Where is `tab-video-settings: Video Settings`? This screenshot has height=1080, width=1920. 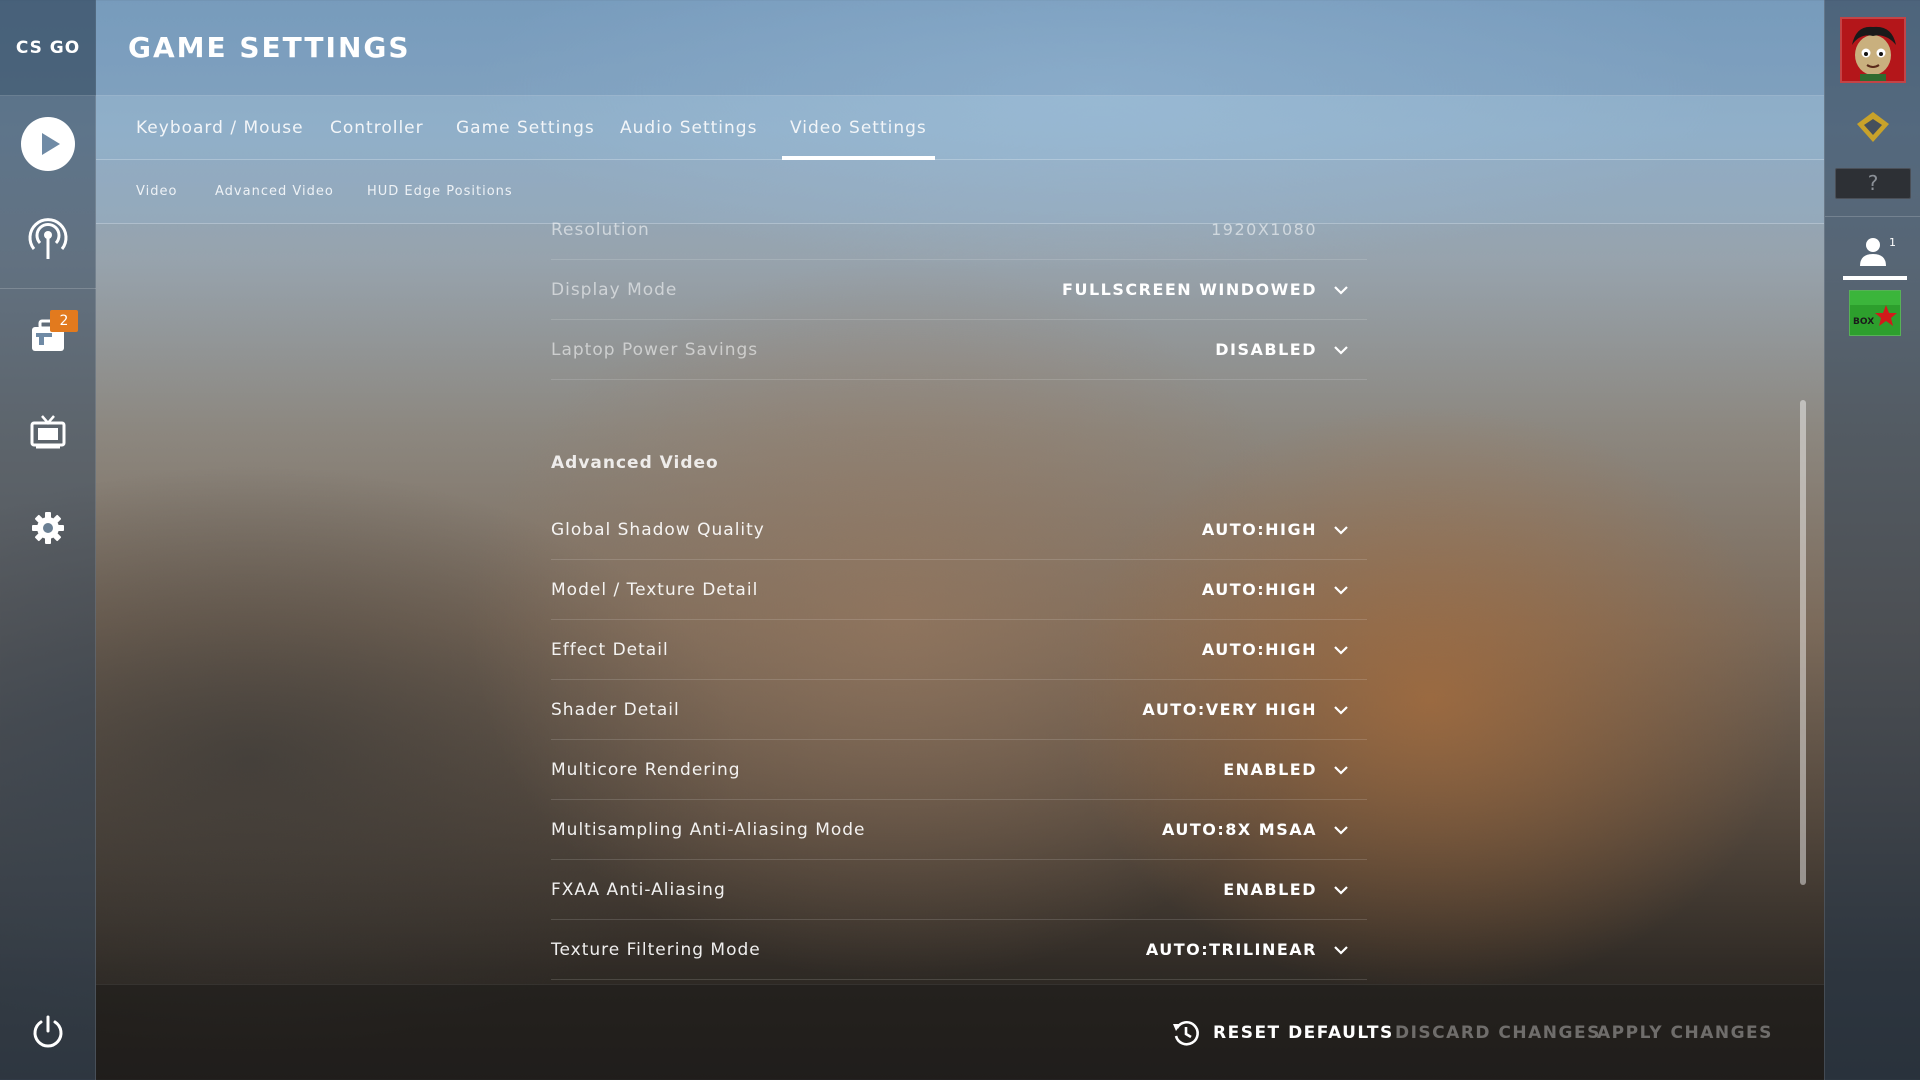 tab-video-settings: Video Settings is located at coordinates (858, 128).